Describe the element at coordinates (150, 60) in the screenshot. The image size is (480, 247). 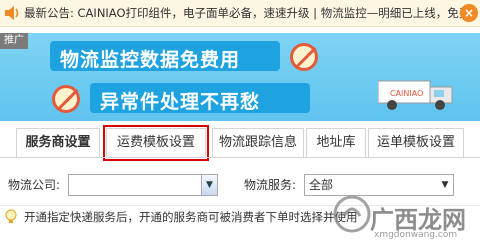
I see `promo-headline-1: 物流监控数据免费用` at that location.